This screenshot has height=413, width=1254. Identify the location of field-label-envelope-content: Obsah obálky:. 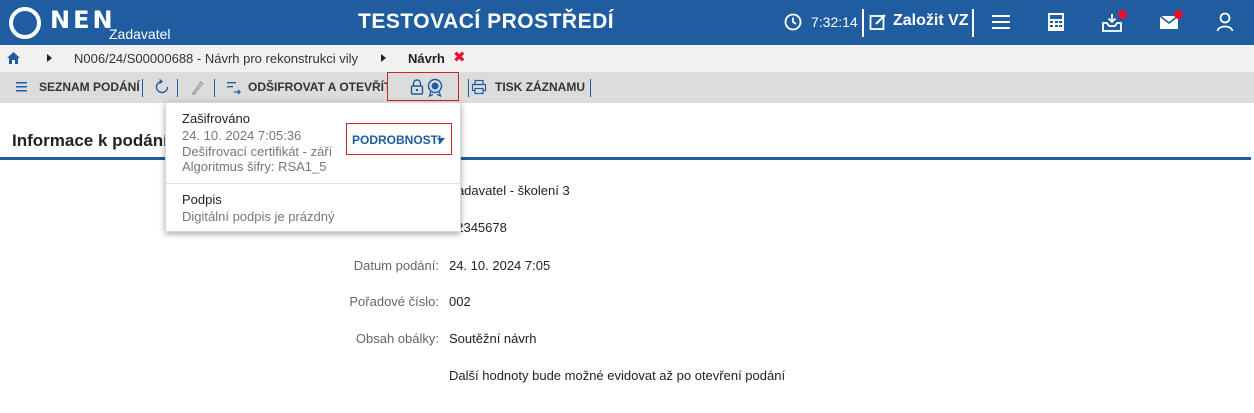
(397, 338).